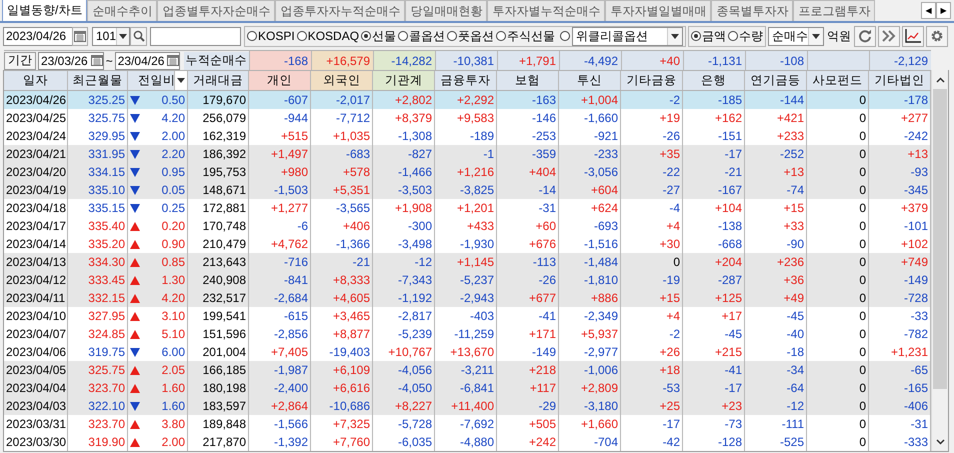 This screenshot has height=453, width=954. What do you see at coordinates (714, 442) in the screenshot?
I see `table-cell: -128` at bounding box center [714, 442].